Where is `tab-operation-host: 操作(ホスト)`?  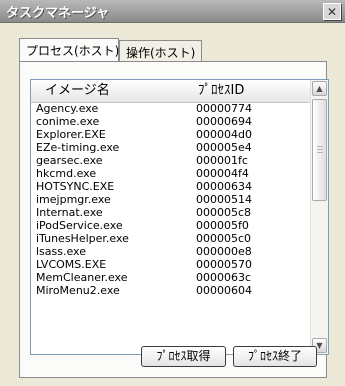 tab-operation-host: 操作(ホスト) is located at coordinates (160, 50).